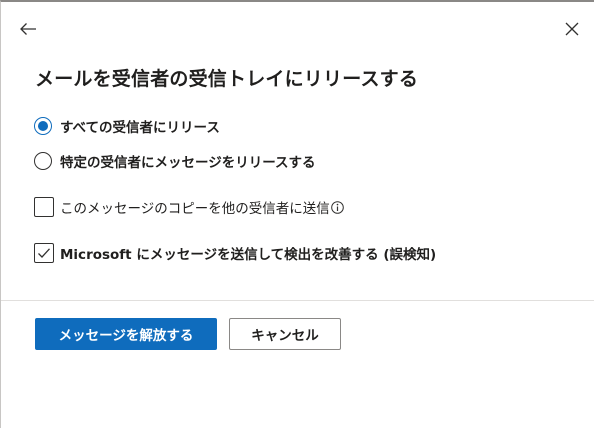 This screenshot has height=428, width=594. I want to click on info-icon, so click(337, 207).